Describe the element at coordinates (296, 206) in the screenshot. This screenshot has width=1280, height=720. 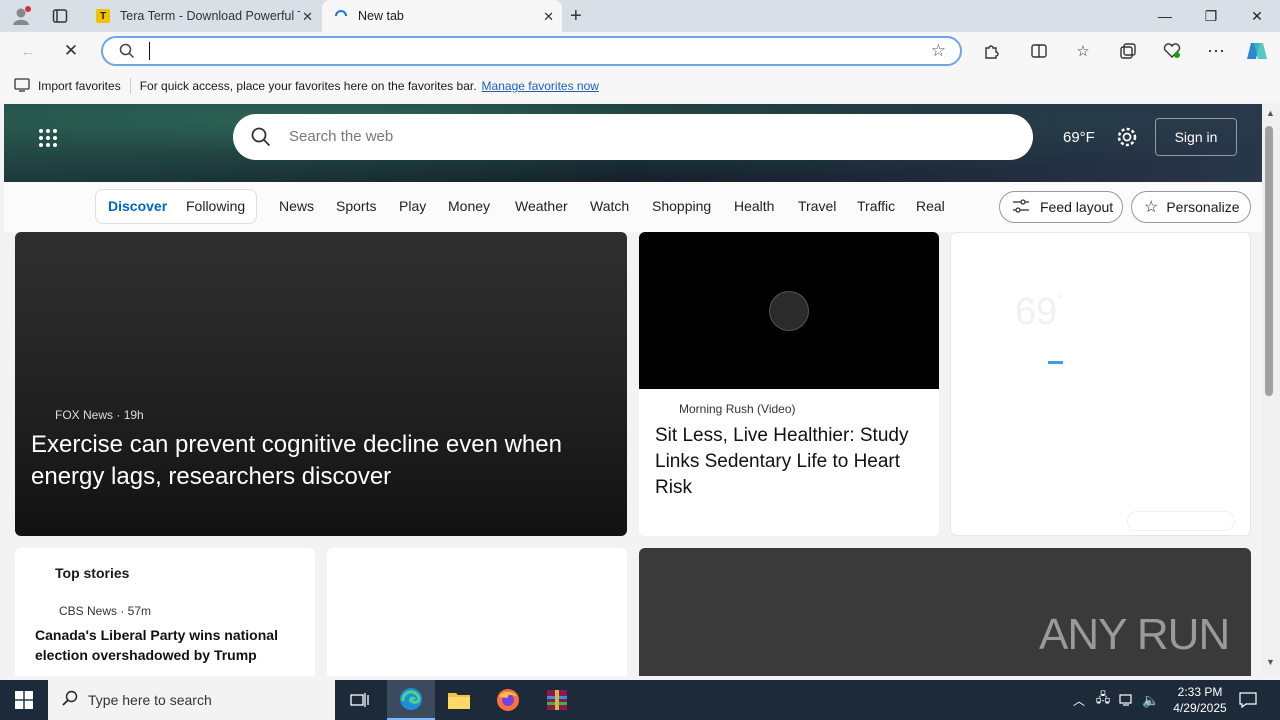
I see `nav-news: News` at that location.